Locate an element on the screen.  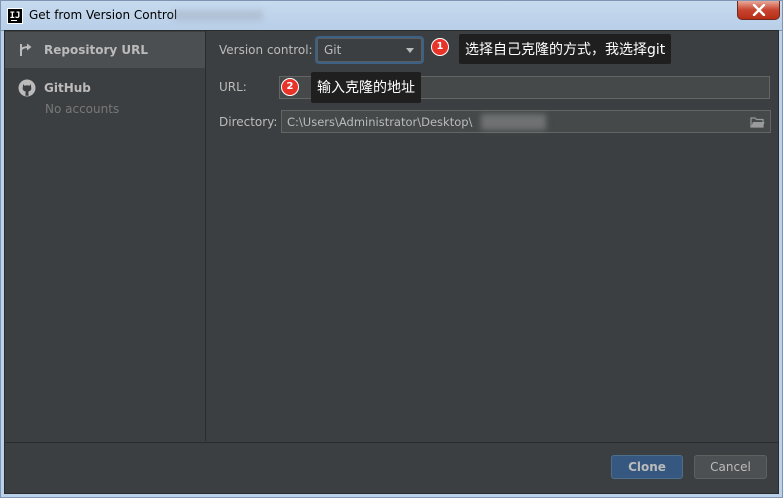
window-close-button is located at coordinates (758, 10).